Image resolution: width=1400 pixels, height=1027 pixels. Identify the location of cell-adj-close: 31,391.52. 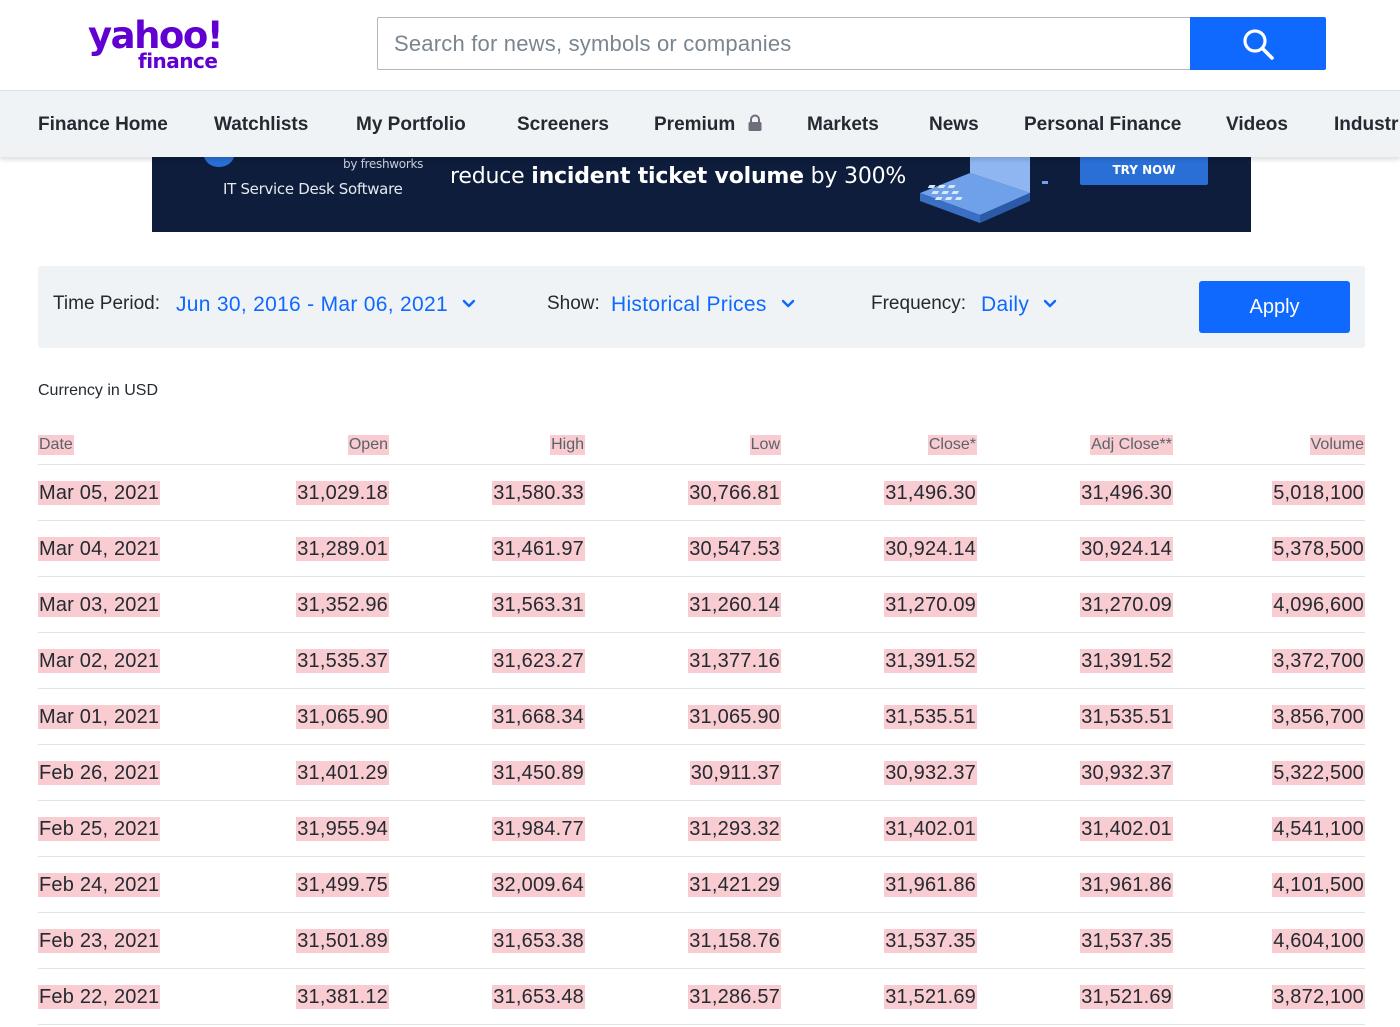
(1126, 661).